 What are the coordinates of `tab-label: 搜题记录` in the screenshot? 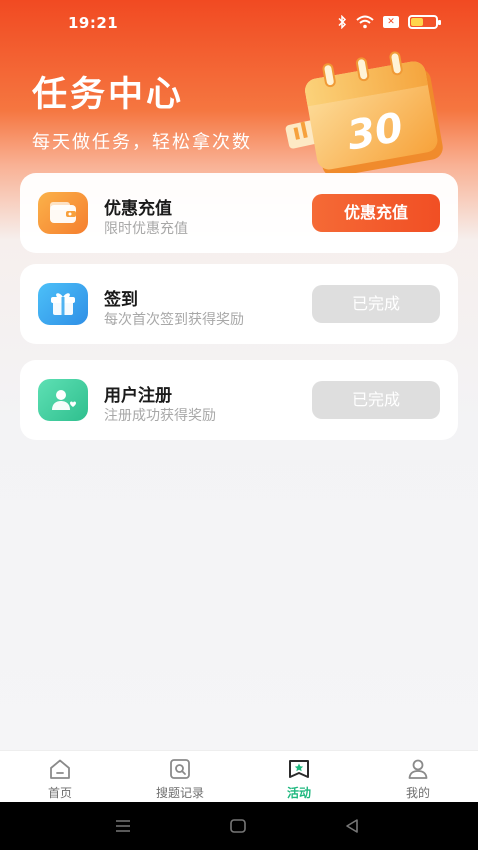 It's located at (179, 793).